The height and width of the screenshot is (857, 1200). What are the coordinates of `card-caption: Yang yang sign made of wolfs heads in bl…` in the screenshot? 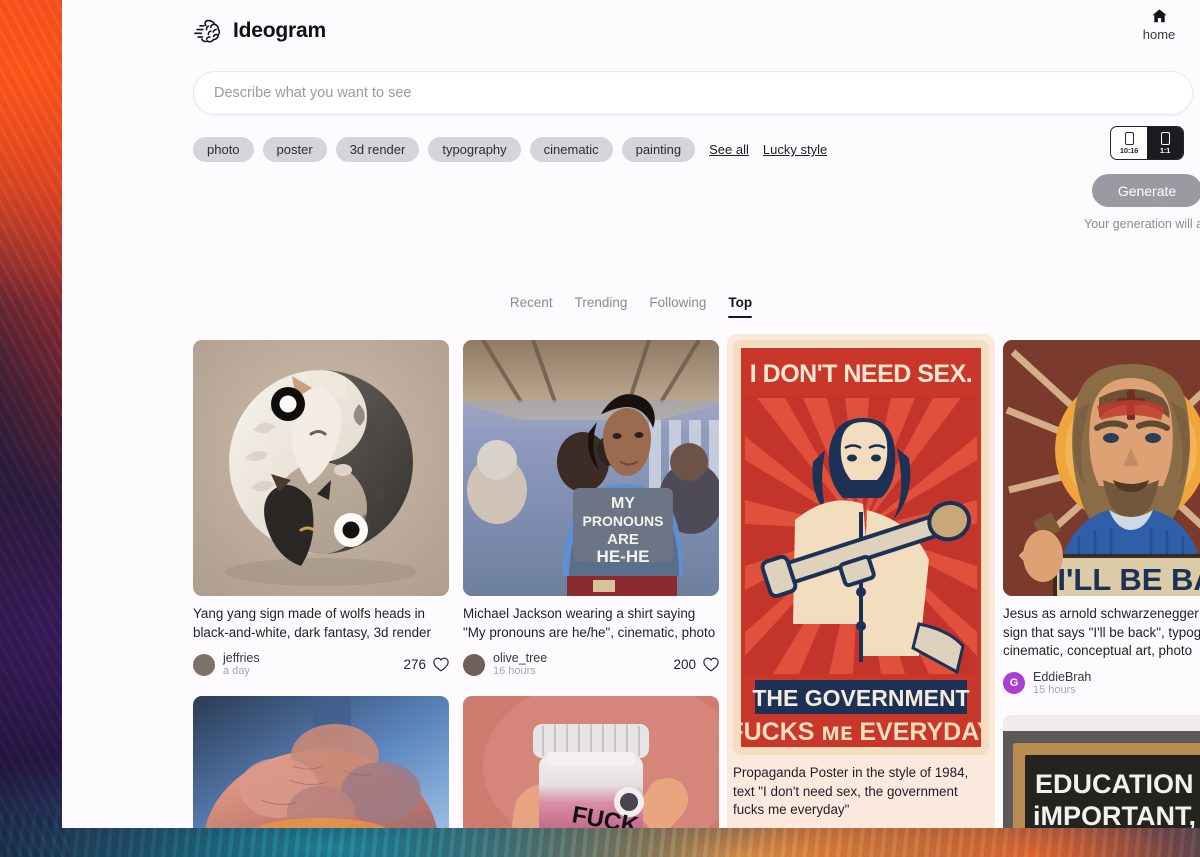 It's located at (312, 623).